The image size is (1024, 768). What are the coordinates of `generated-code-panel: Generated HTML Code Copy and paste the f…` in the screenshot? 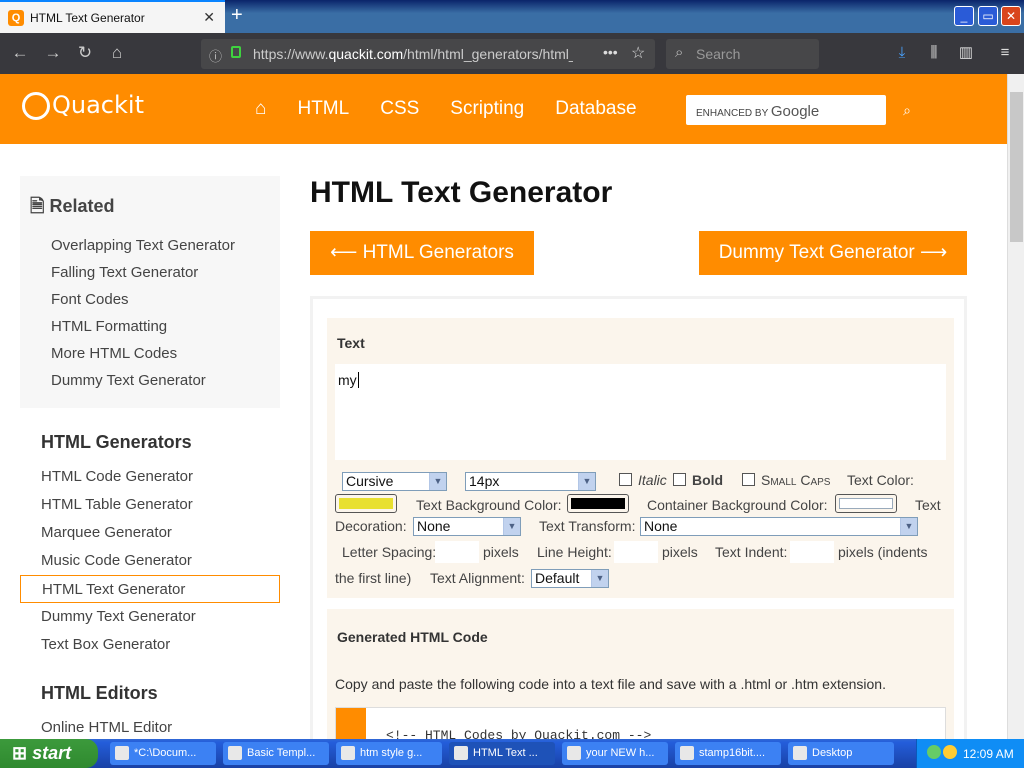 It's located at (640, 674).